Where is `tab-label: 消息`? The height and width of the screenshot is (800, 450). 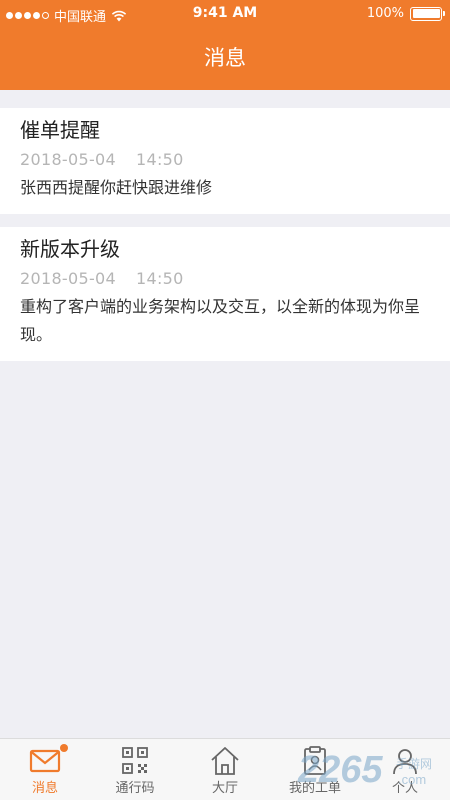 tab-label: 消息 is located at coordinates (44, 788).